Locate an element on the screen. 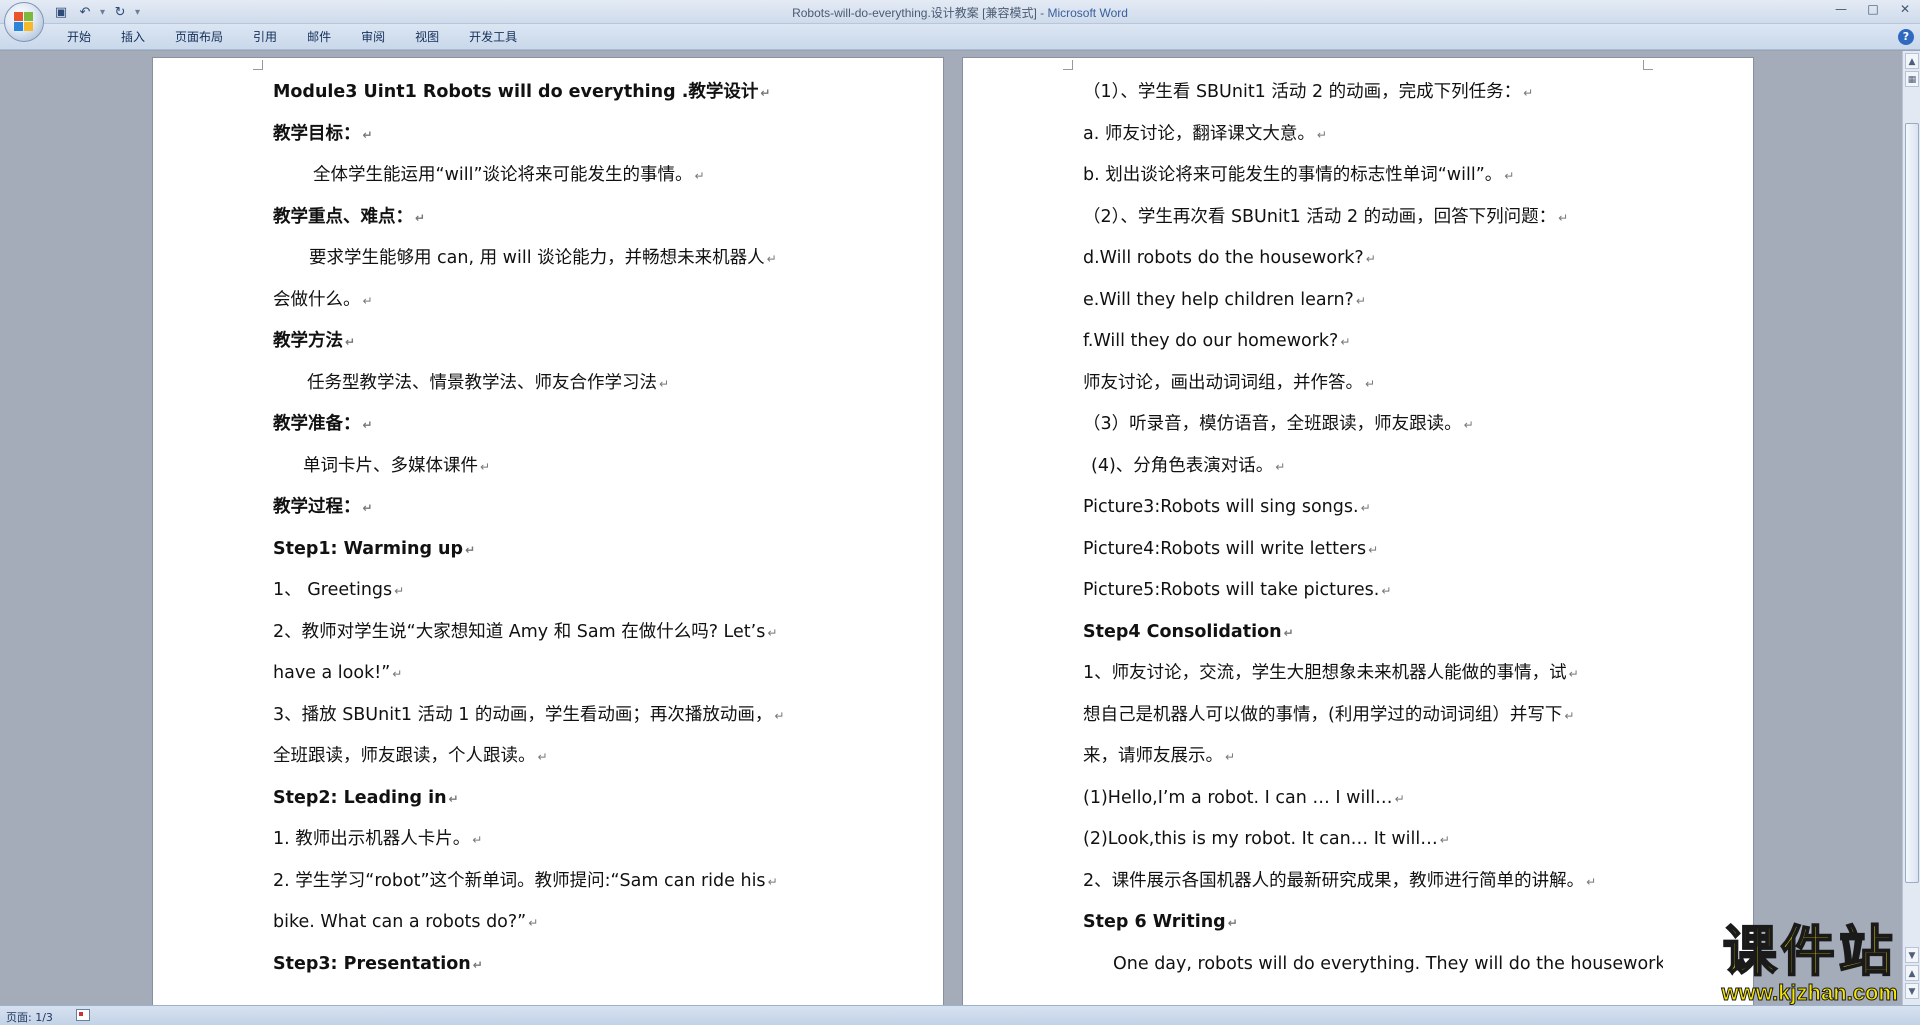  line-text: （2）、学生再次看 SBUnit1 活动 2 的动画，回答下列问题： is located at coordinates (1320, 216).